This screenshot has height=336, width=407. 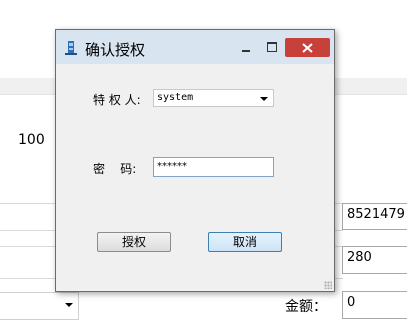 I want to click on cancel-button: 取消, so click(x=245, y=242).